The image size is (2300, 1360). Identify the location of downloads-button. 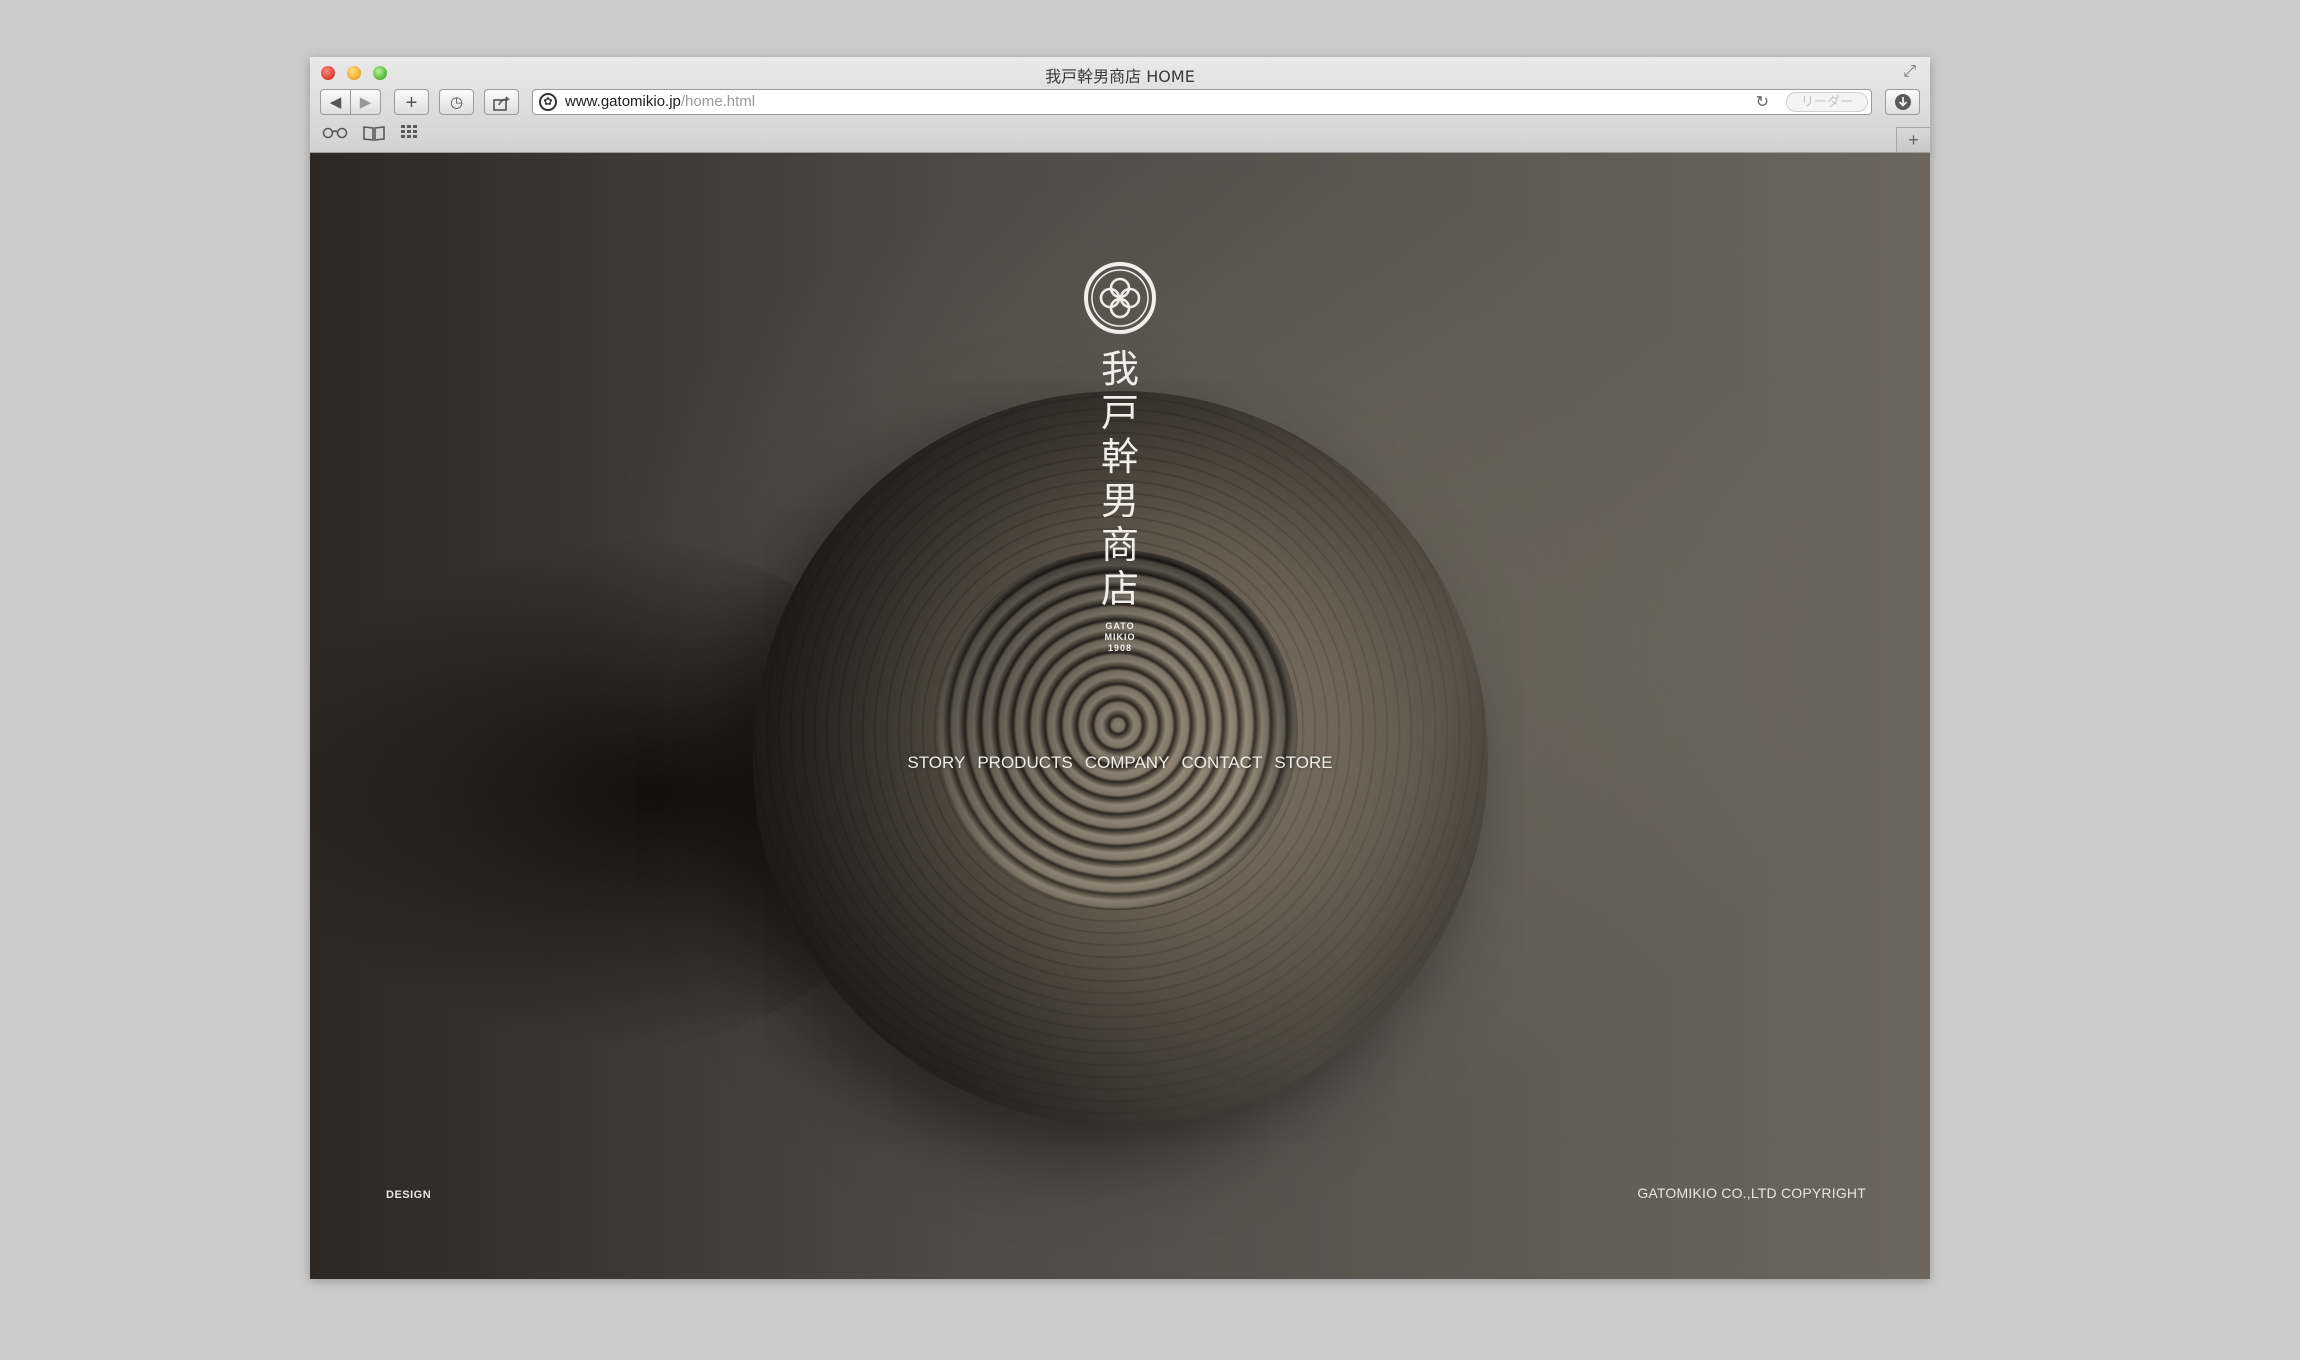
(1902, 102).